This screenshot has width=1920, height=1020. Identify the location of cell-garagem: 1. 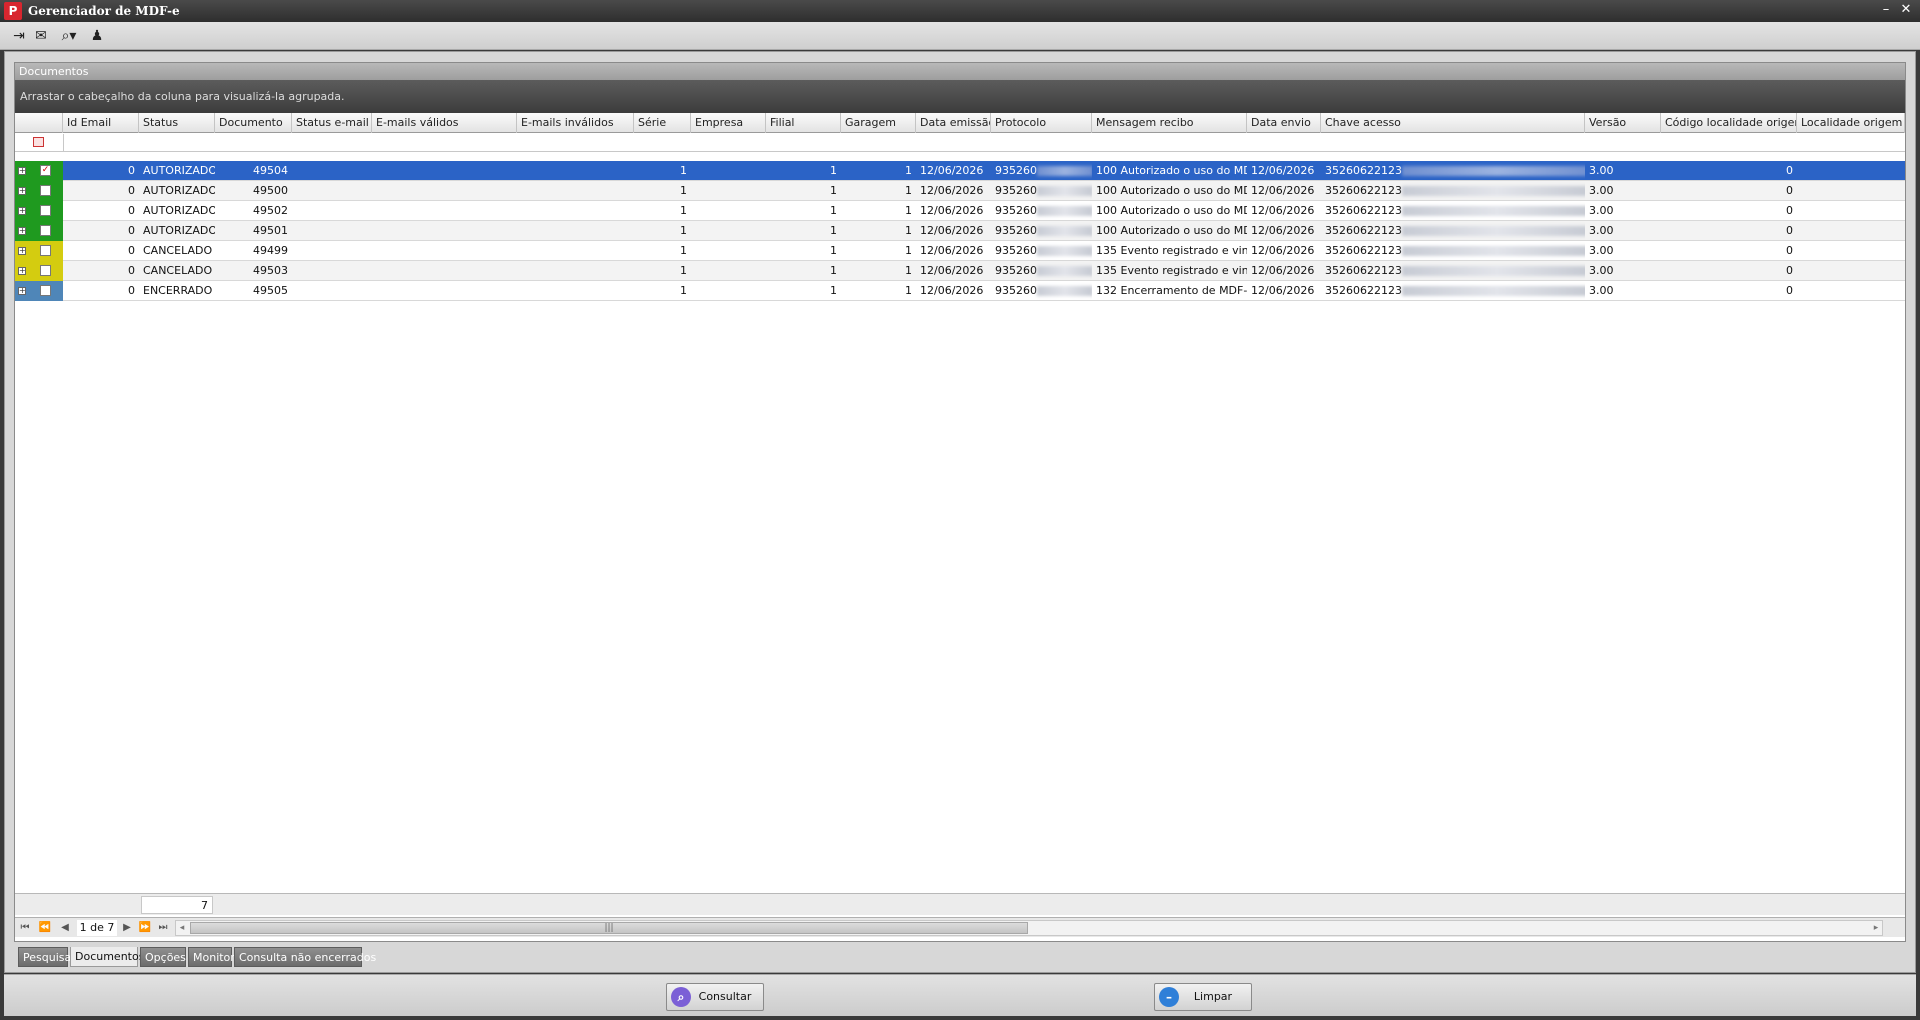
(878, 291).